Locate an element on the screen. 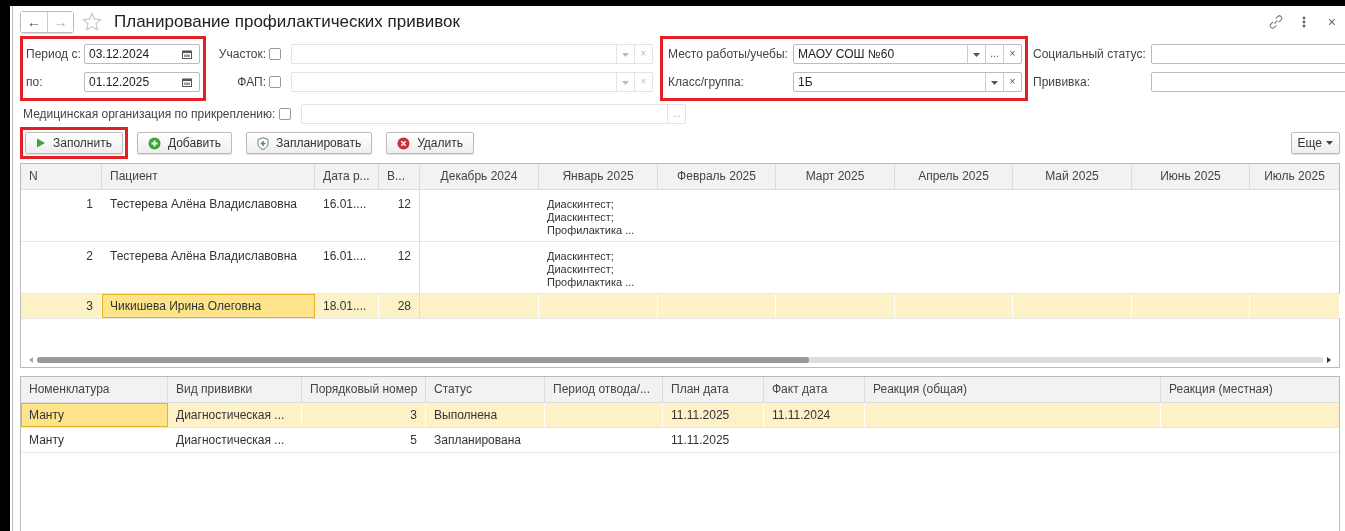  column-header: Февраль 2025 is located at coordinates (717, 176).